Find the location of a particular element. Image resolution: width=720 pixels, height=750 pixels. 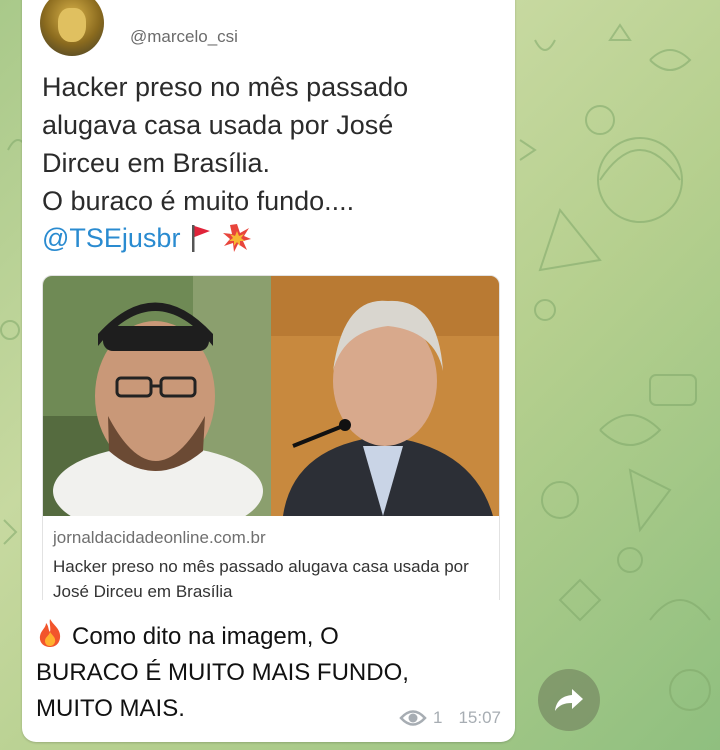

red-flag-icon is located at coordinates (201, 238).